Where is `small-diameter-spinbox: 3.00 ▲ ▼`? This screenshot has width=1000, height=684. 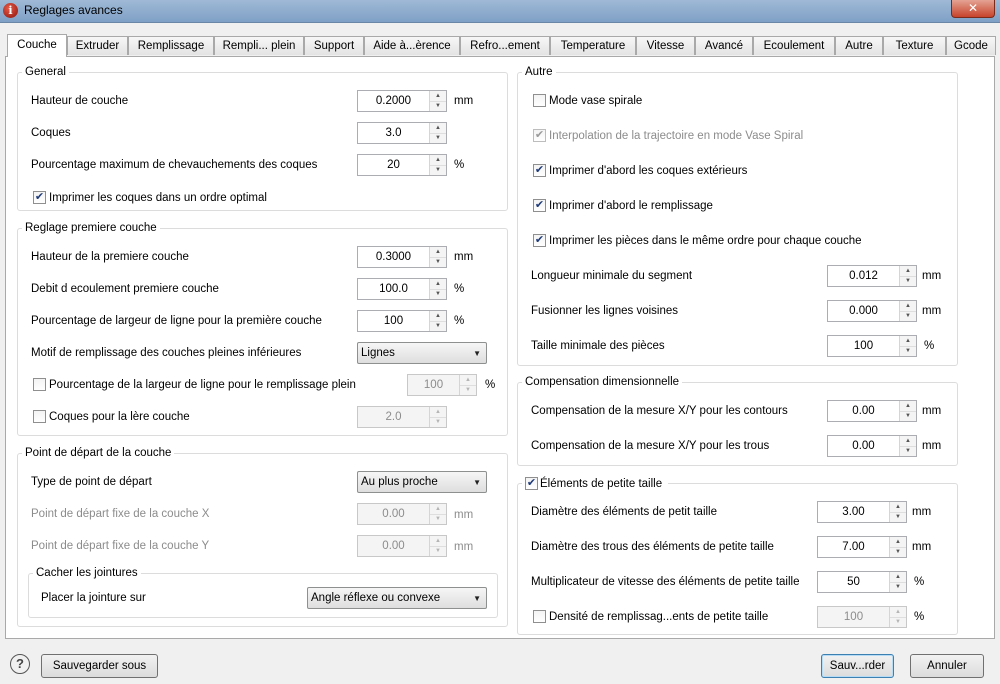 small-diameter-spinbox: 3.00 ▲ ▼ is located at coordinates (862, 512).